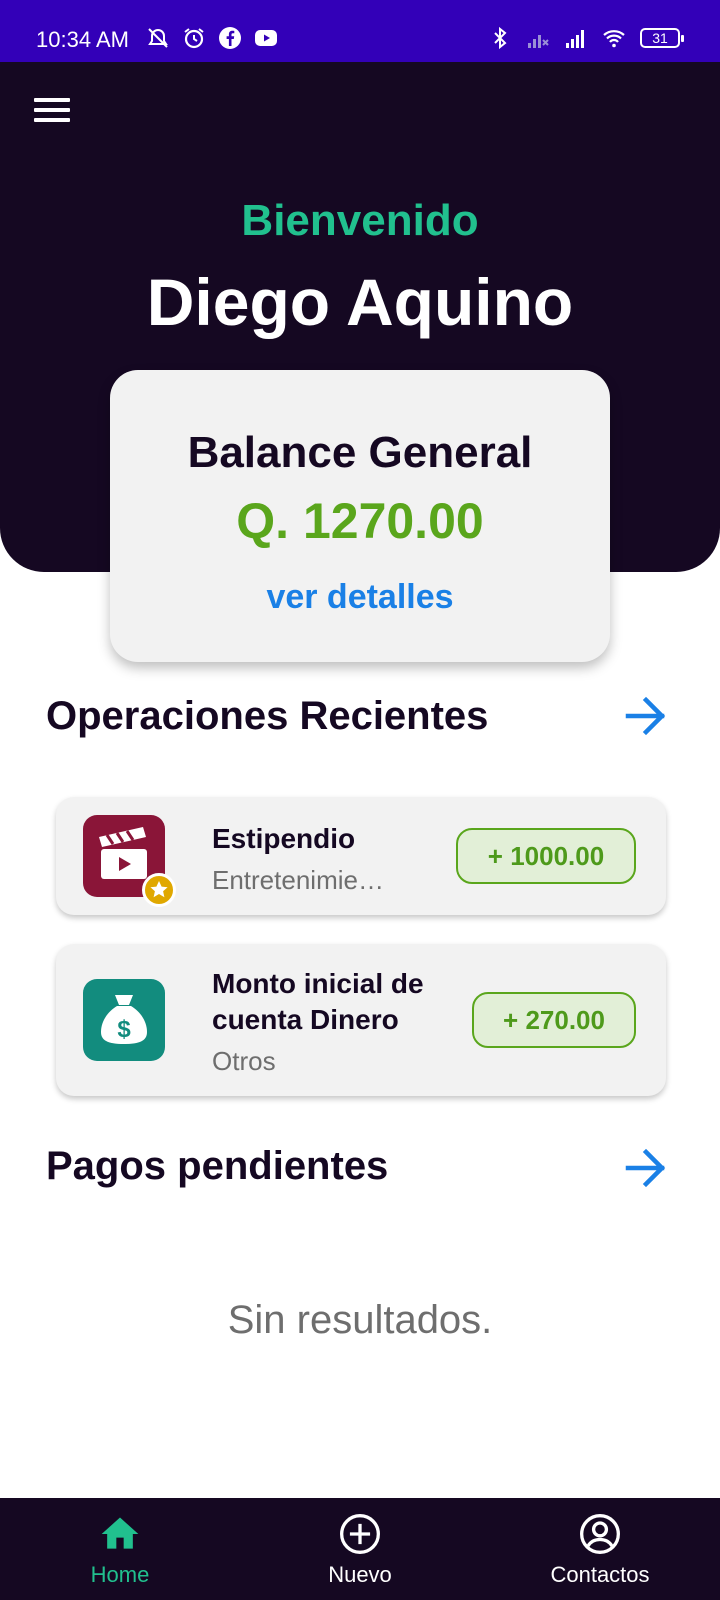 This screenshot has height=1600, width=720. Describe the element at coordinates (360, 302) in the screenshot. I see `user-name: Diego Aquino` at that location.